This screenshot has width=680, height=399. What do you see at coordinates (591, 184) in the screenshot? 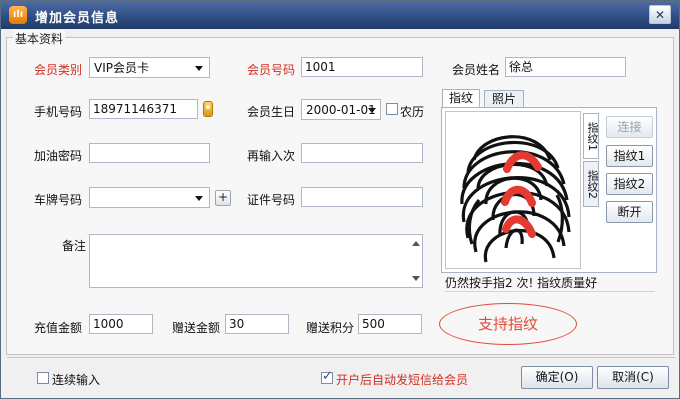
I see `vtab-fingerprint-2: 指纹2` at bounding box center [591, 184].